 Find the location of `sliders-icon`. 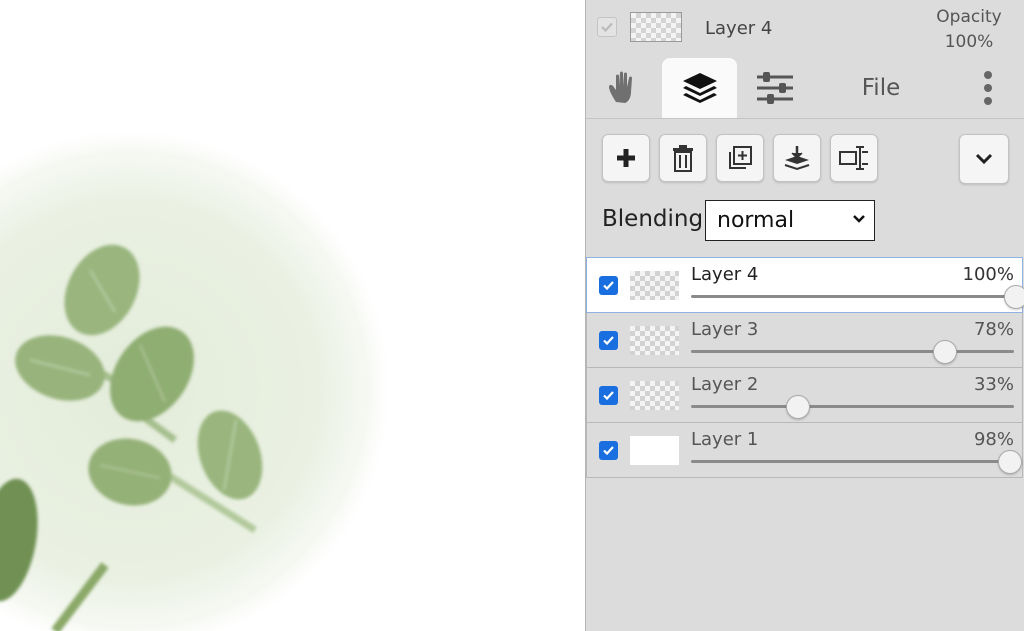

sliders-icon is located at coordinates (775, 88).